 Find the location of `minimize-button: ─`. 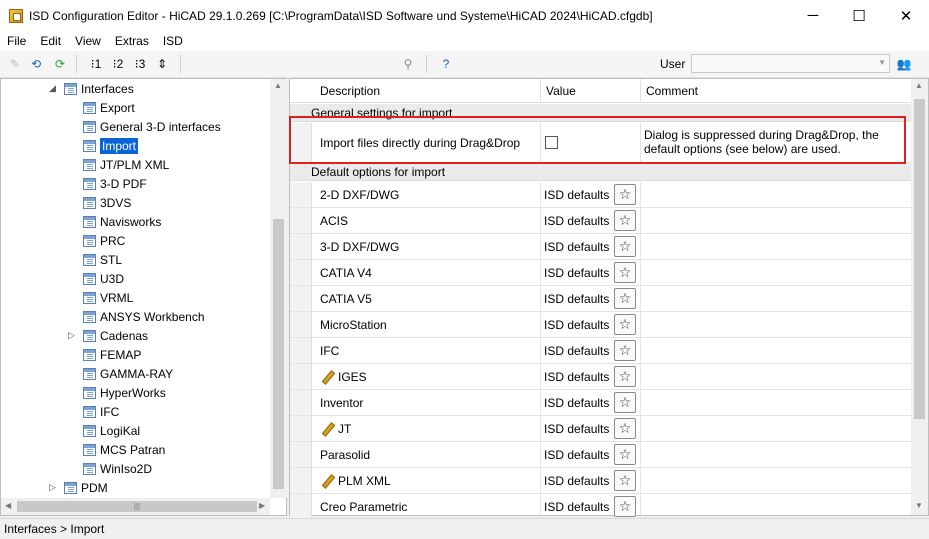

minimize-button: ─ is located at coordinates (813, 15).